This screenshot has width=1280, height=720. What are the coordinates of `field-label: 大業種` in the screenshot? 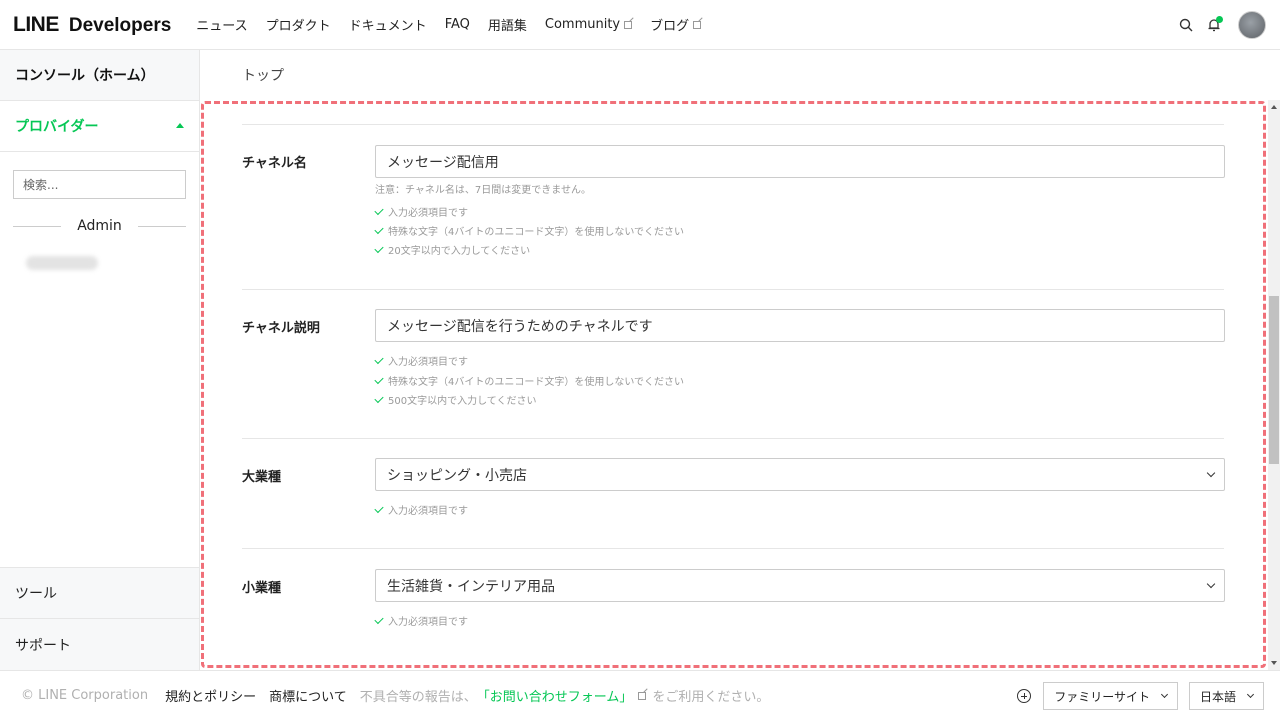 It's located at (262, 477).